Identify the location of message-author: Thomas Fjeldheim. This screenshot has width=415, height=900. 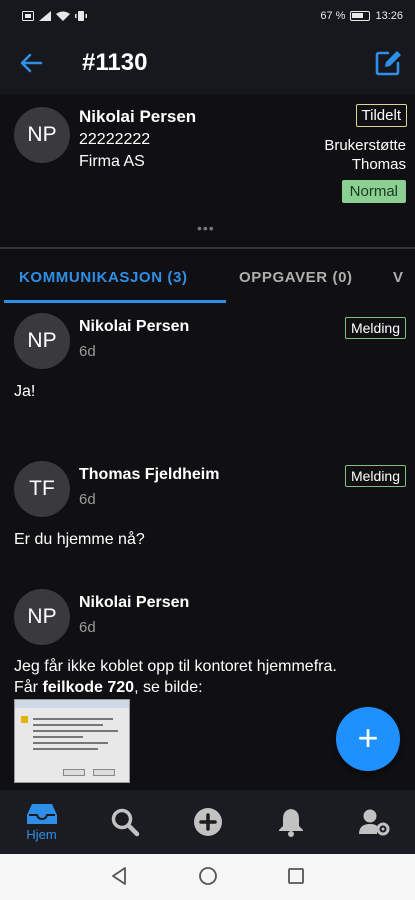
(149, 474).